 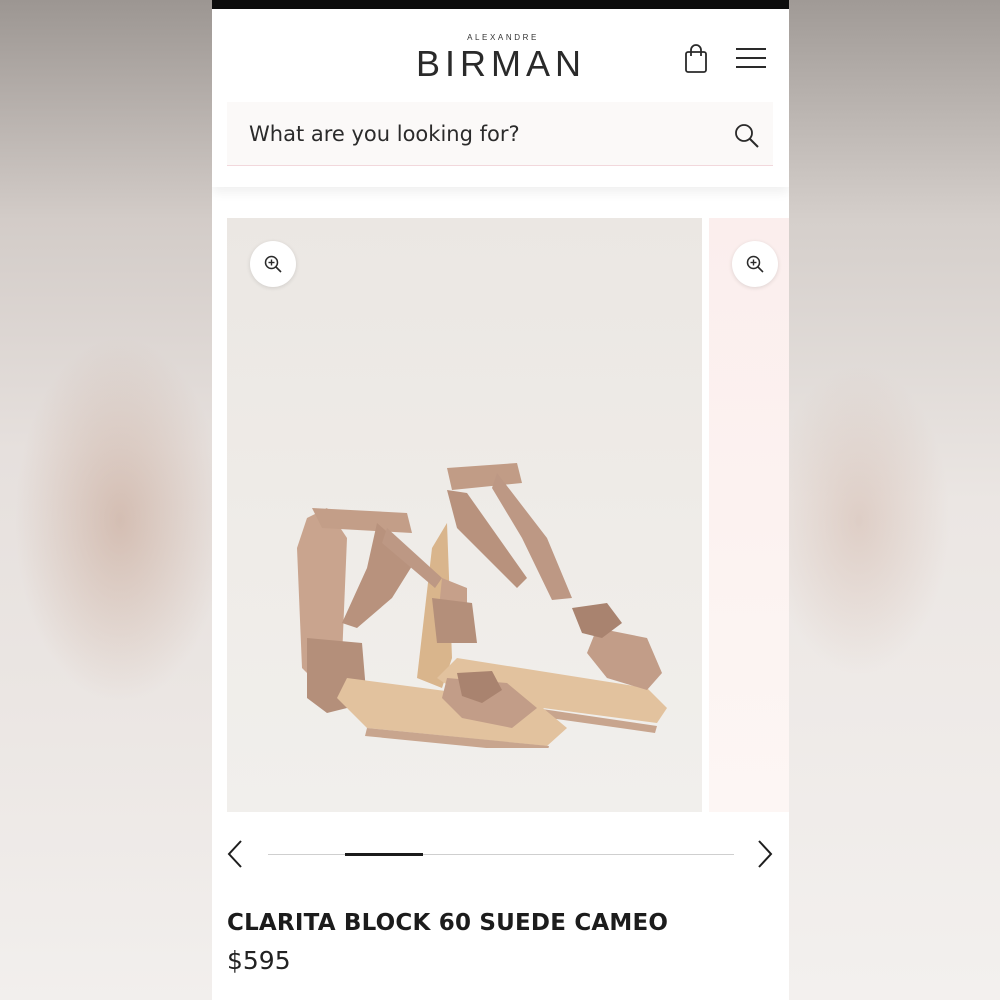 I want to click on menu-button, so click(x=751, y=58).